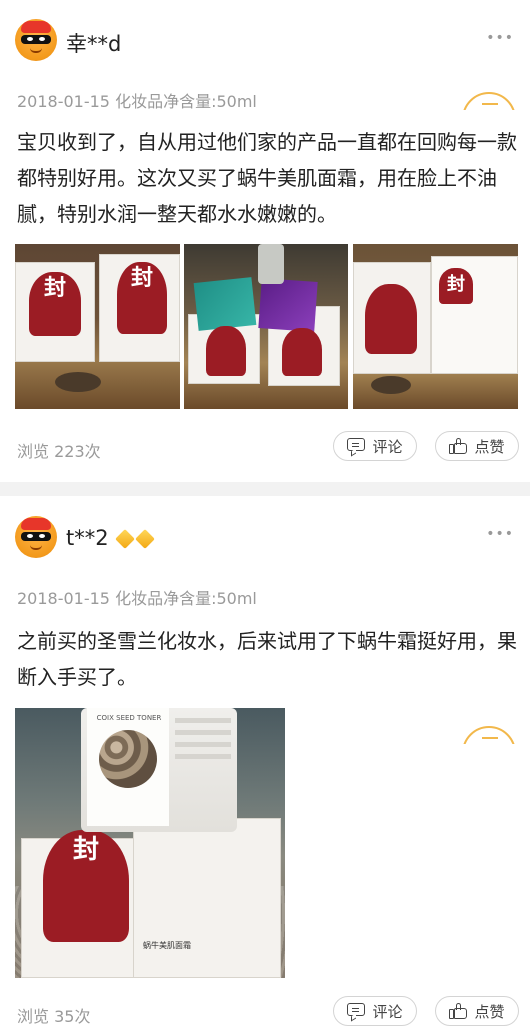  I want to click on username: t**2, so click(87, 538).